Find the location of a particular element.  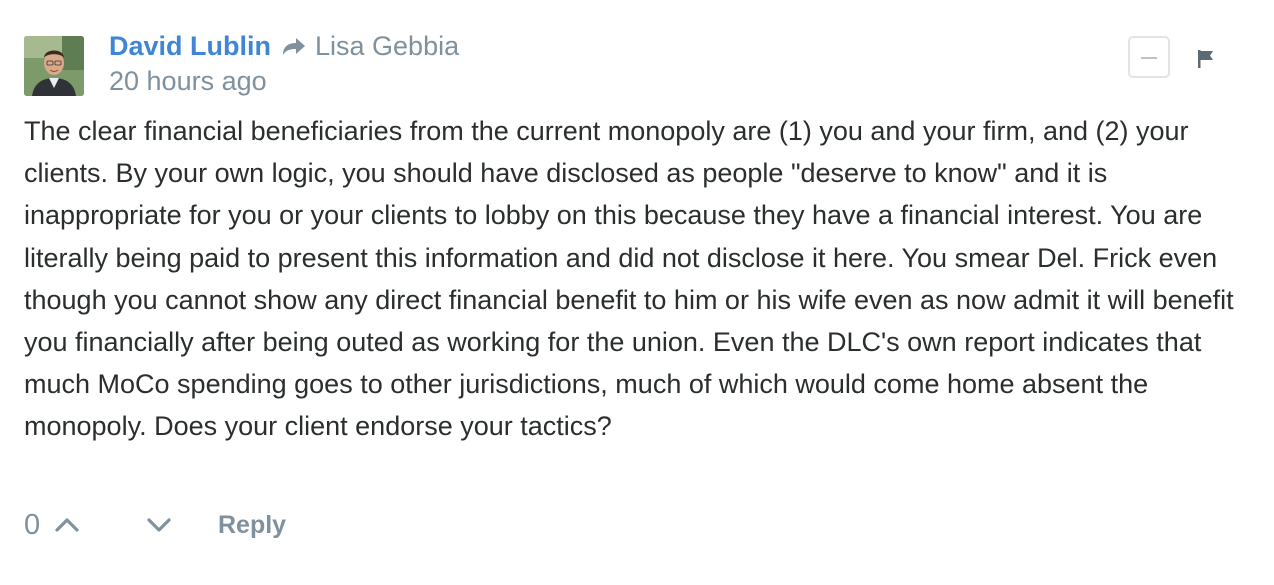

in-reply-to-author: Lisa Gebbia is located at coordinates (387, 46).